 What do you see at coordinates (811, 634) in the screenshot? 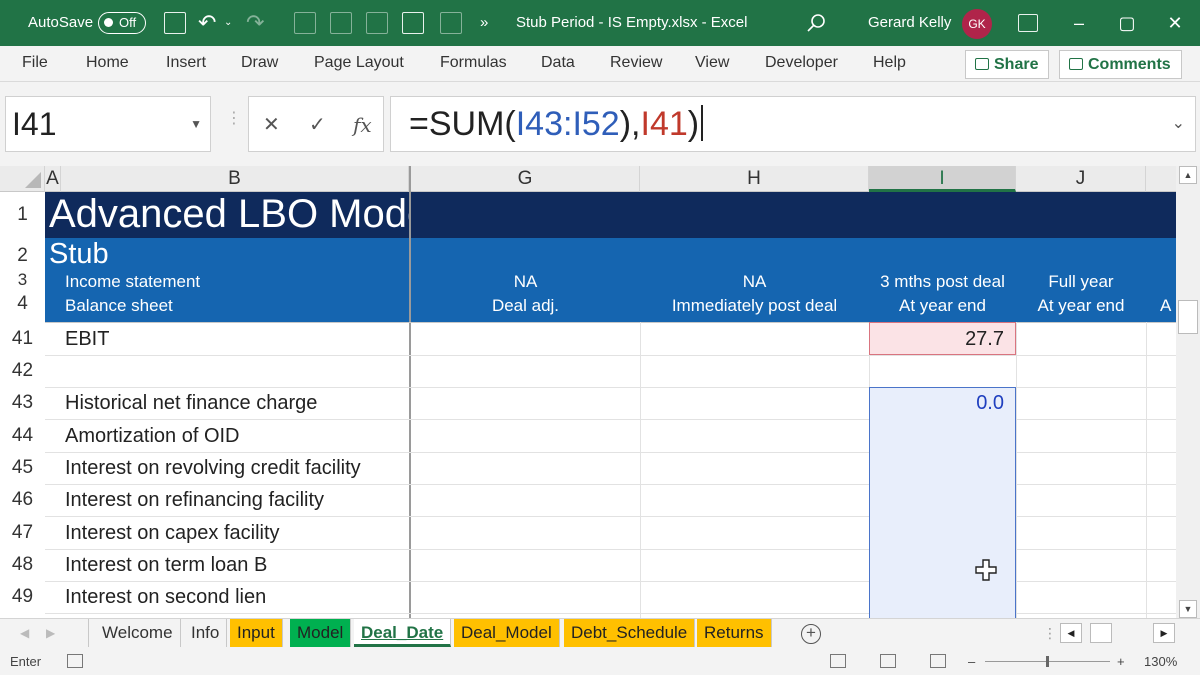
I see `add-sheet-icon: +` at bounding box center [811, 634].